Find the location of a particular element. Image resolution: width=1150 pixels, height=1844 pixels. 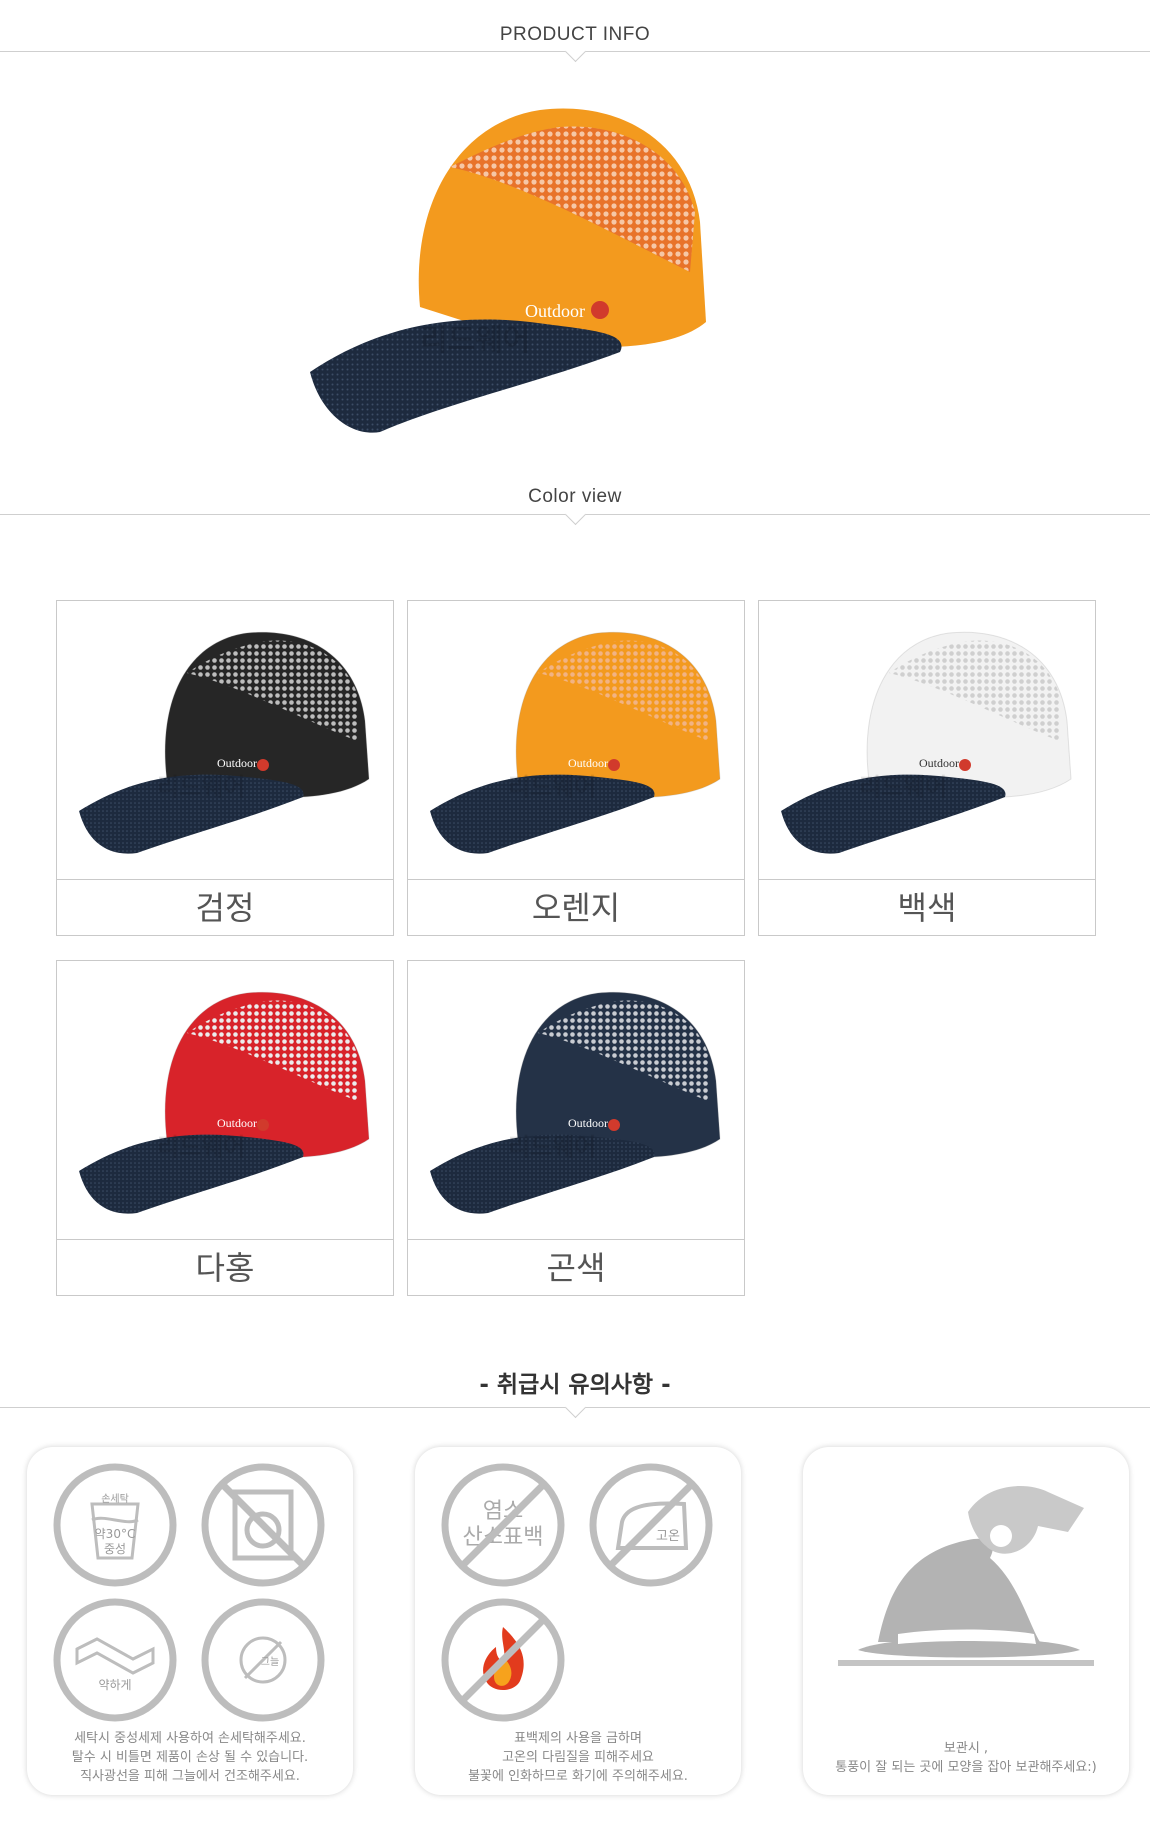

no-bleach-icon: 염소 산소표백 is located at coordinates (503, 1525).